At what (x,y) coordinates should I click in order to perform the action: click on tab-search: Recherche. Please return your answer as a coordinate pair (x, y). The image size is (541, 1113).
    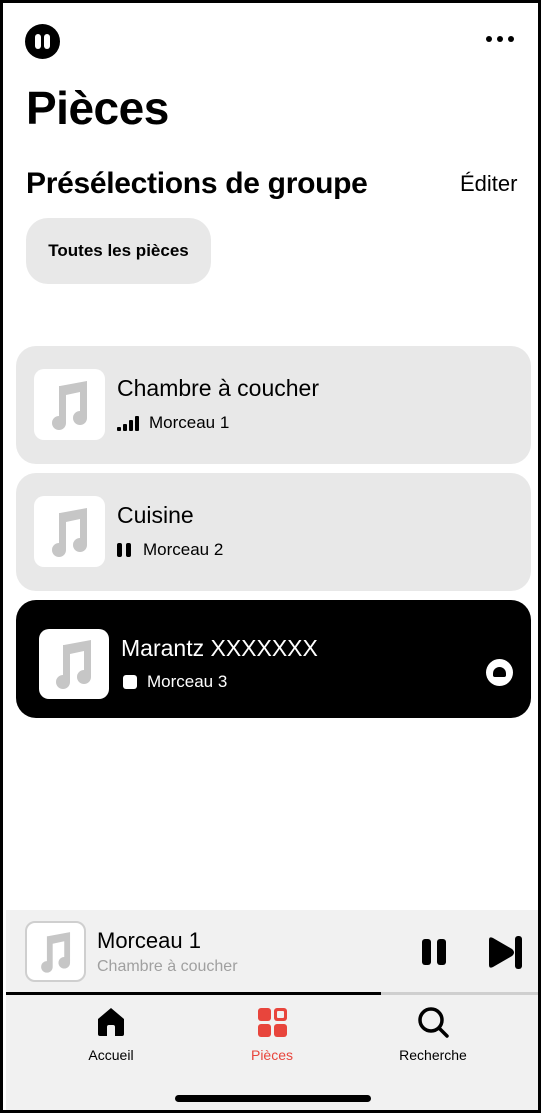
    Looking at the image, I should click on (433, 1034).